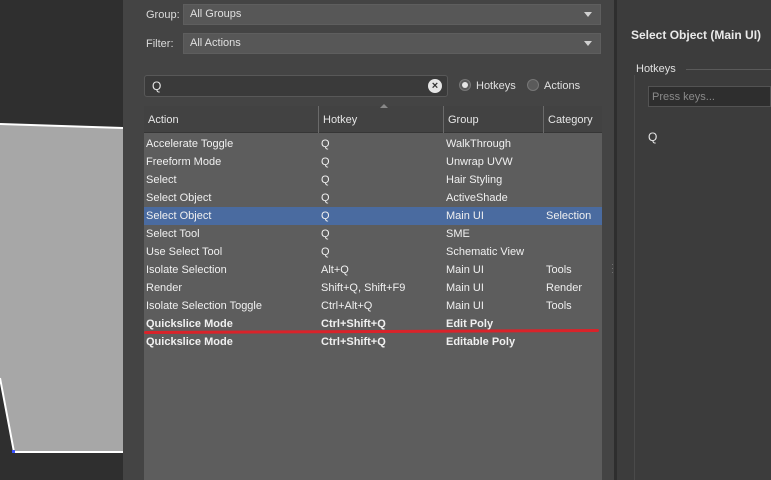 The height and width of the screenshot is (480, 771). What do you see at coordinates (373, 252) in the screenshot?
I see `table-row: Use Select Tool Q Schematic View` at bounding box center [373, 252].